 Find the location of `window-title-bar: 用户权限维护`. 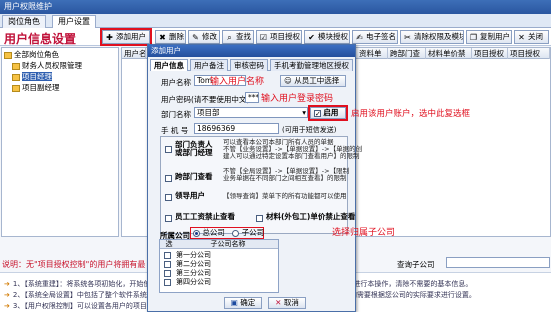

window-title-bar: 用户权限维护 is located at coordinates (275, 7).